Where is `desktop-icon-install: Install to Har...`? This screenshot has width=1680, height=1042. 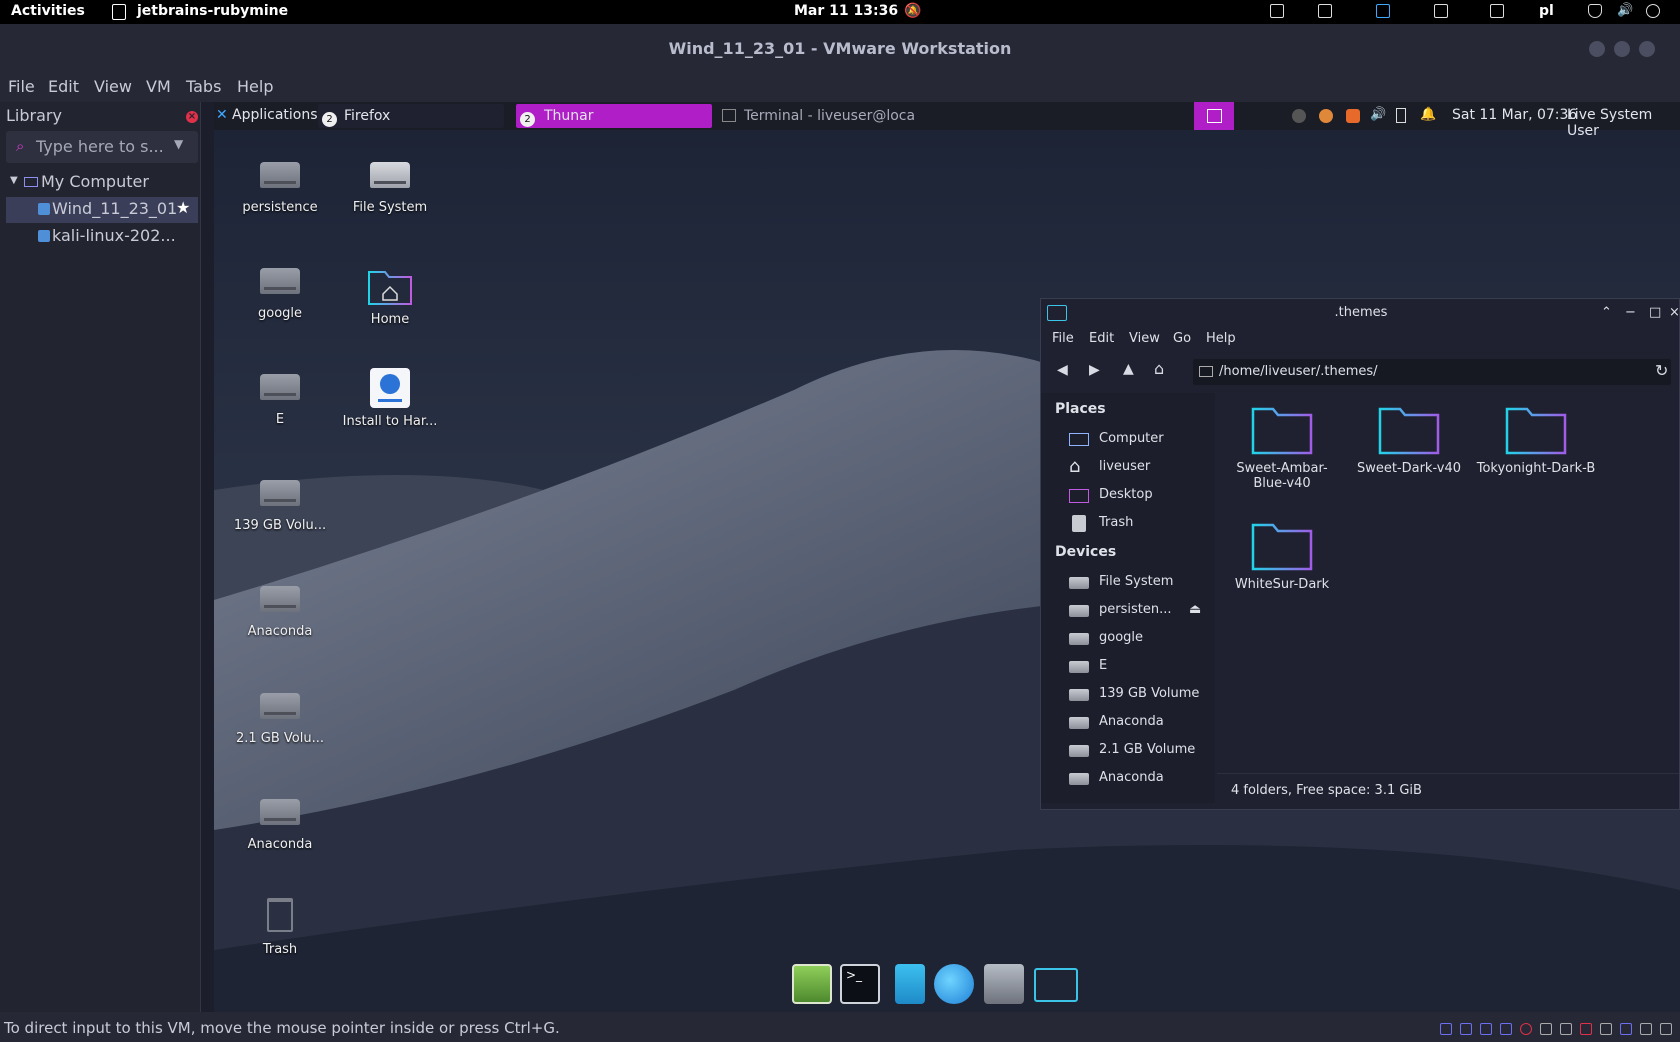 desktop-icon-install: Install to Har... is located at coordinates (390, 398).